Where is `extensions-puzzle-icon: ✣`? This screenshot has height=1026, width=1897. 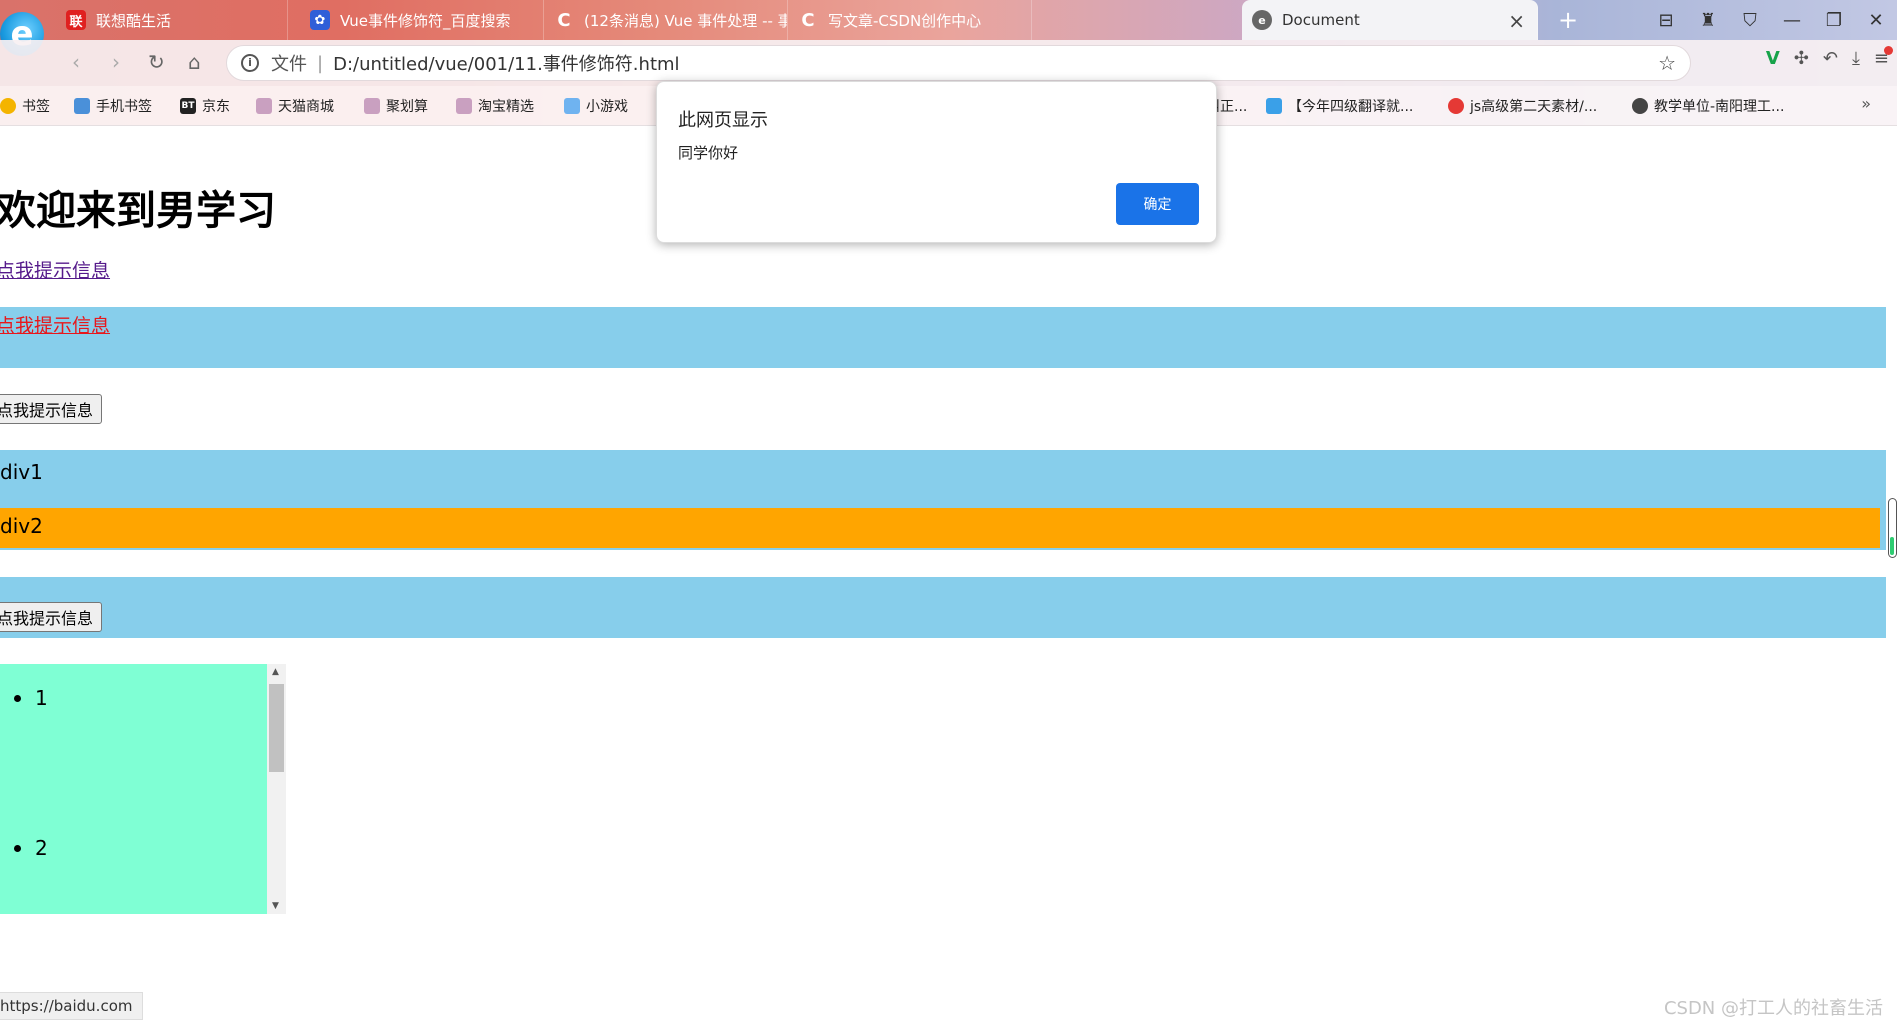 extensions-puzzle-icon: ✣ is located at coordinates (1801, 58).